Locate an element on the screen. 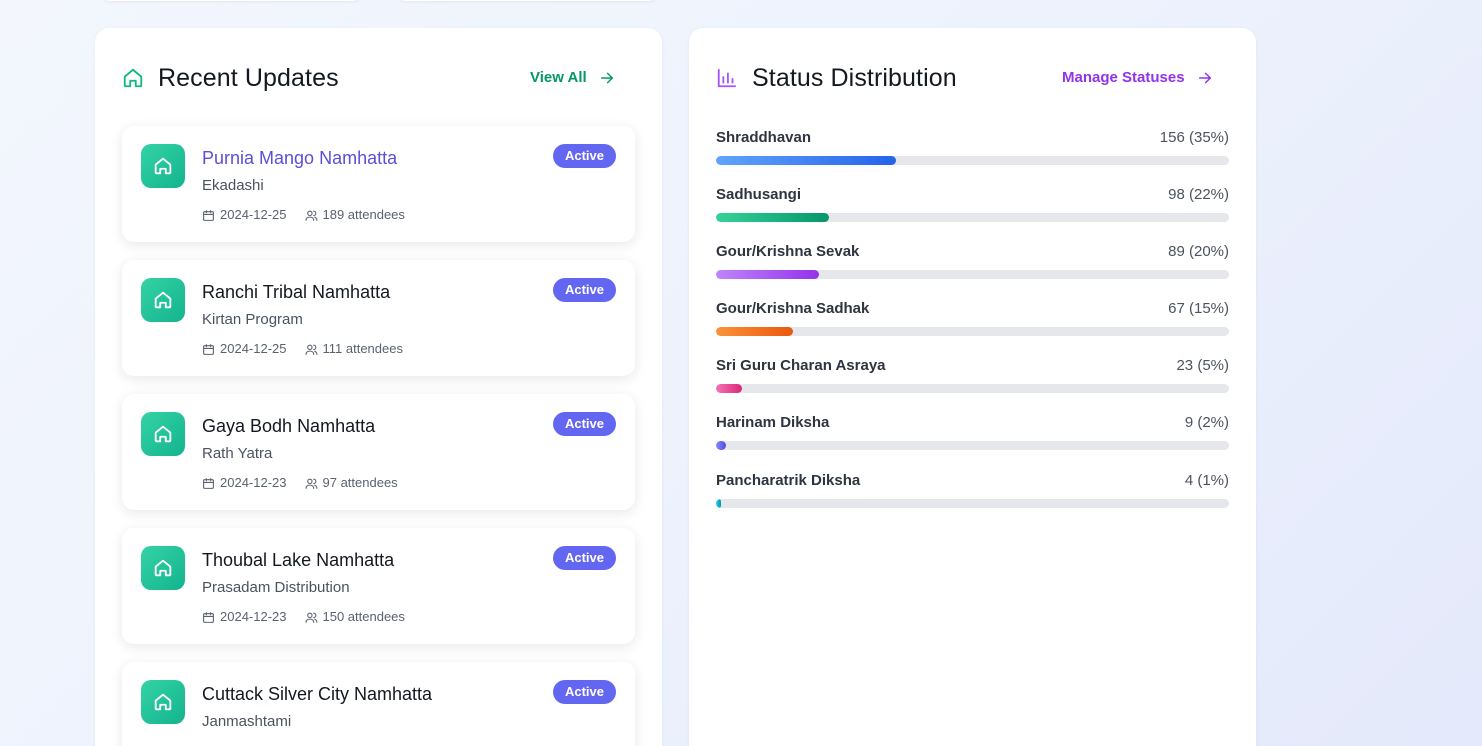  event-name: Janmashtami is located at coordinates (247, 721).